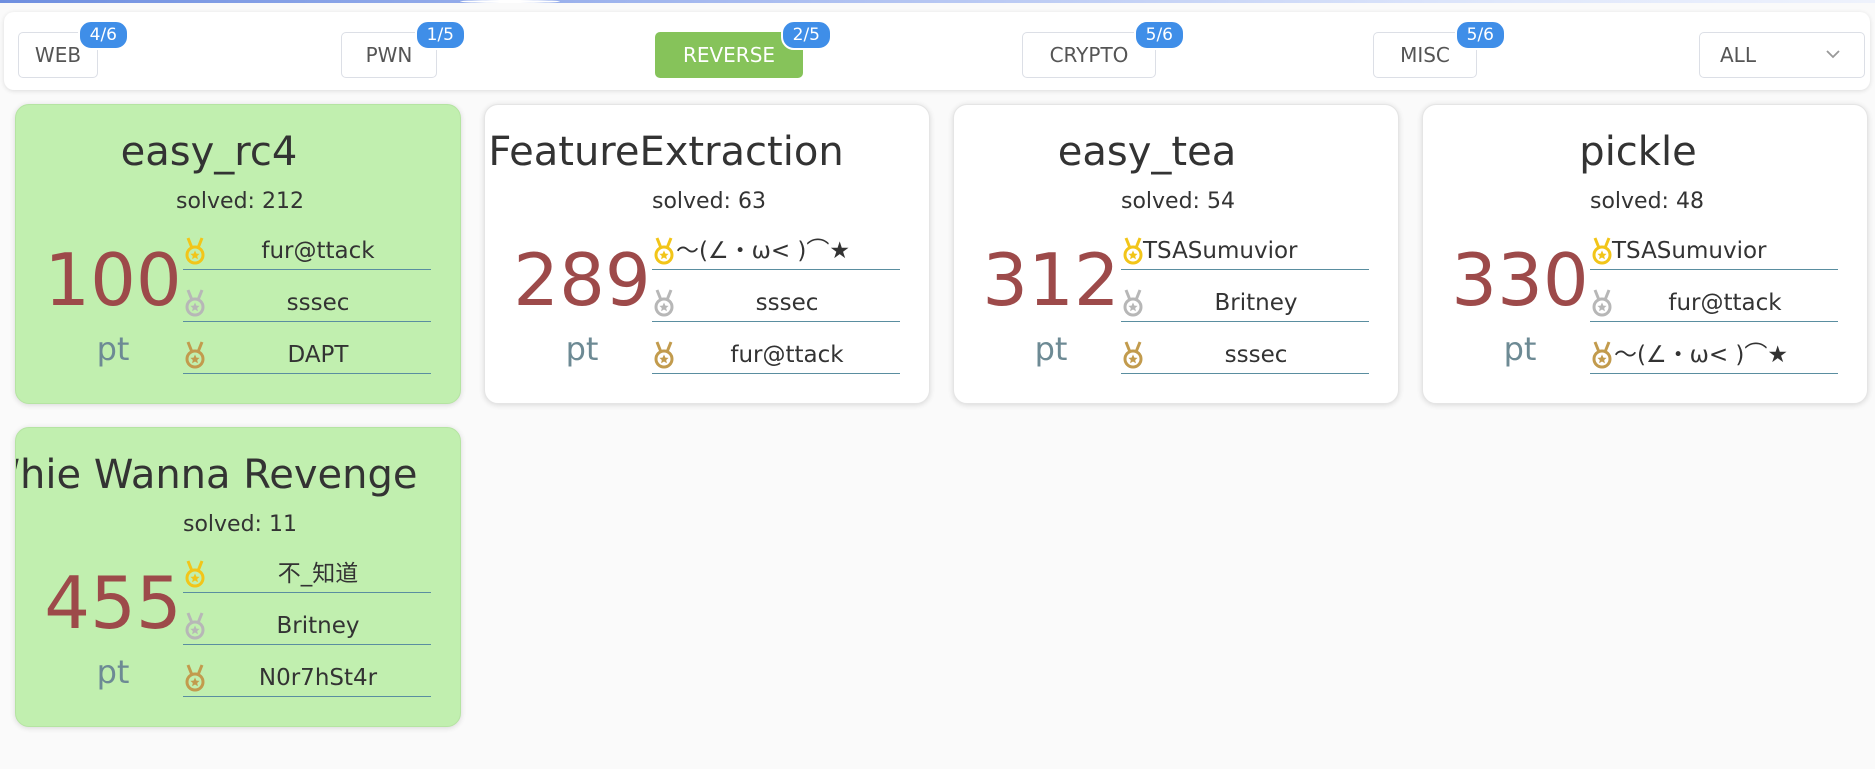 The height and width of the screenshot is (769, 1875). I want to click on challenge-title: FeatureExtraction, so click(666, 152).